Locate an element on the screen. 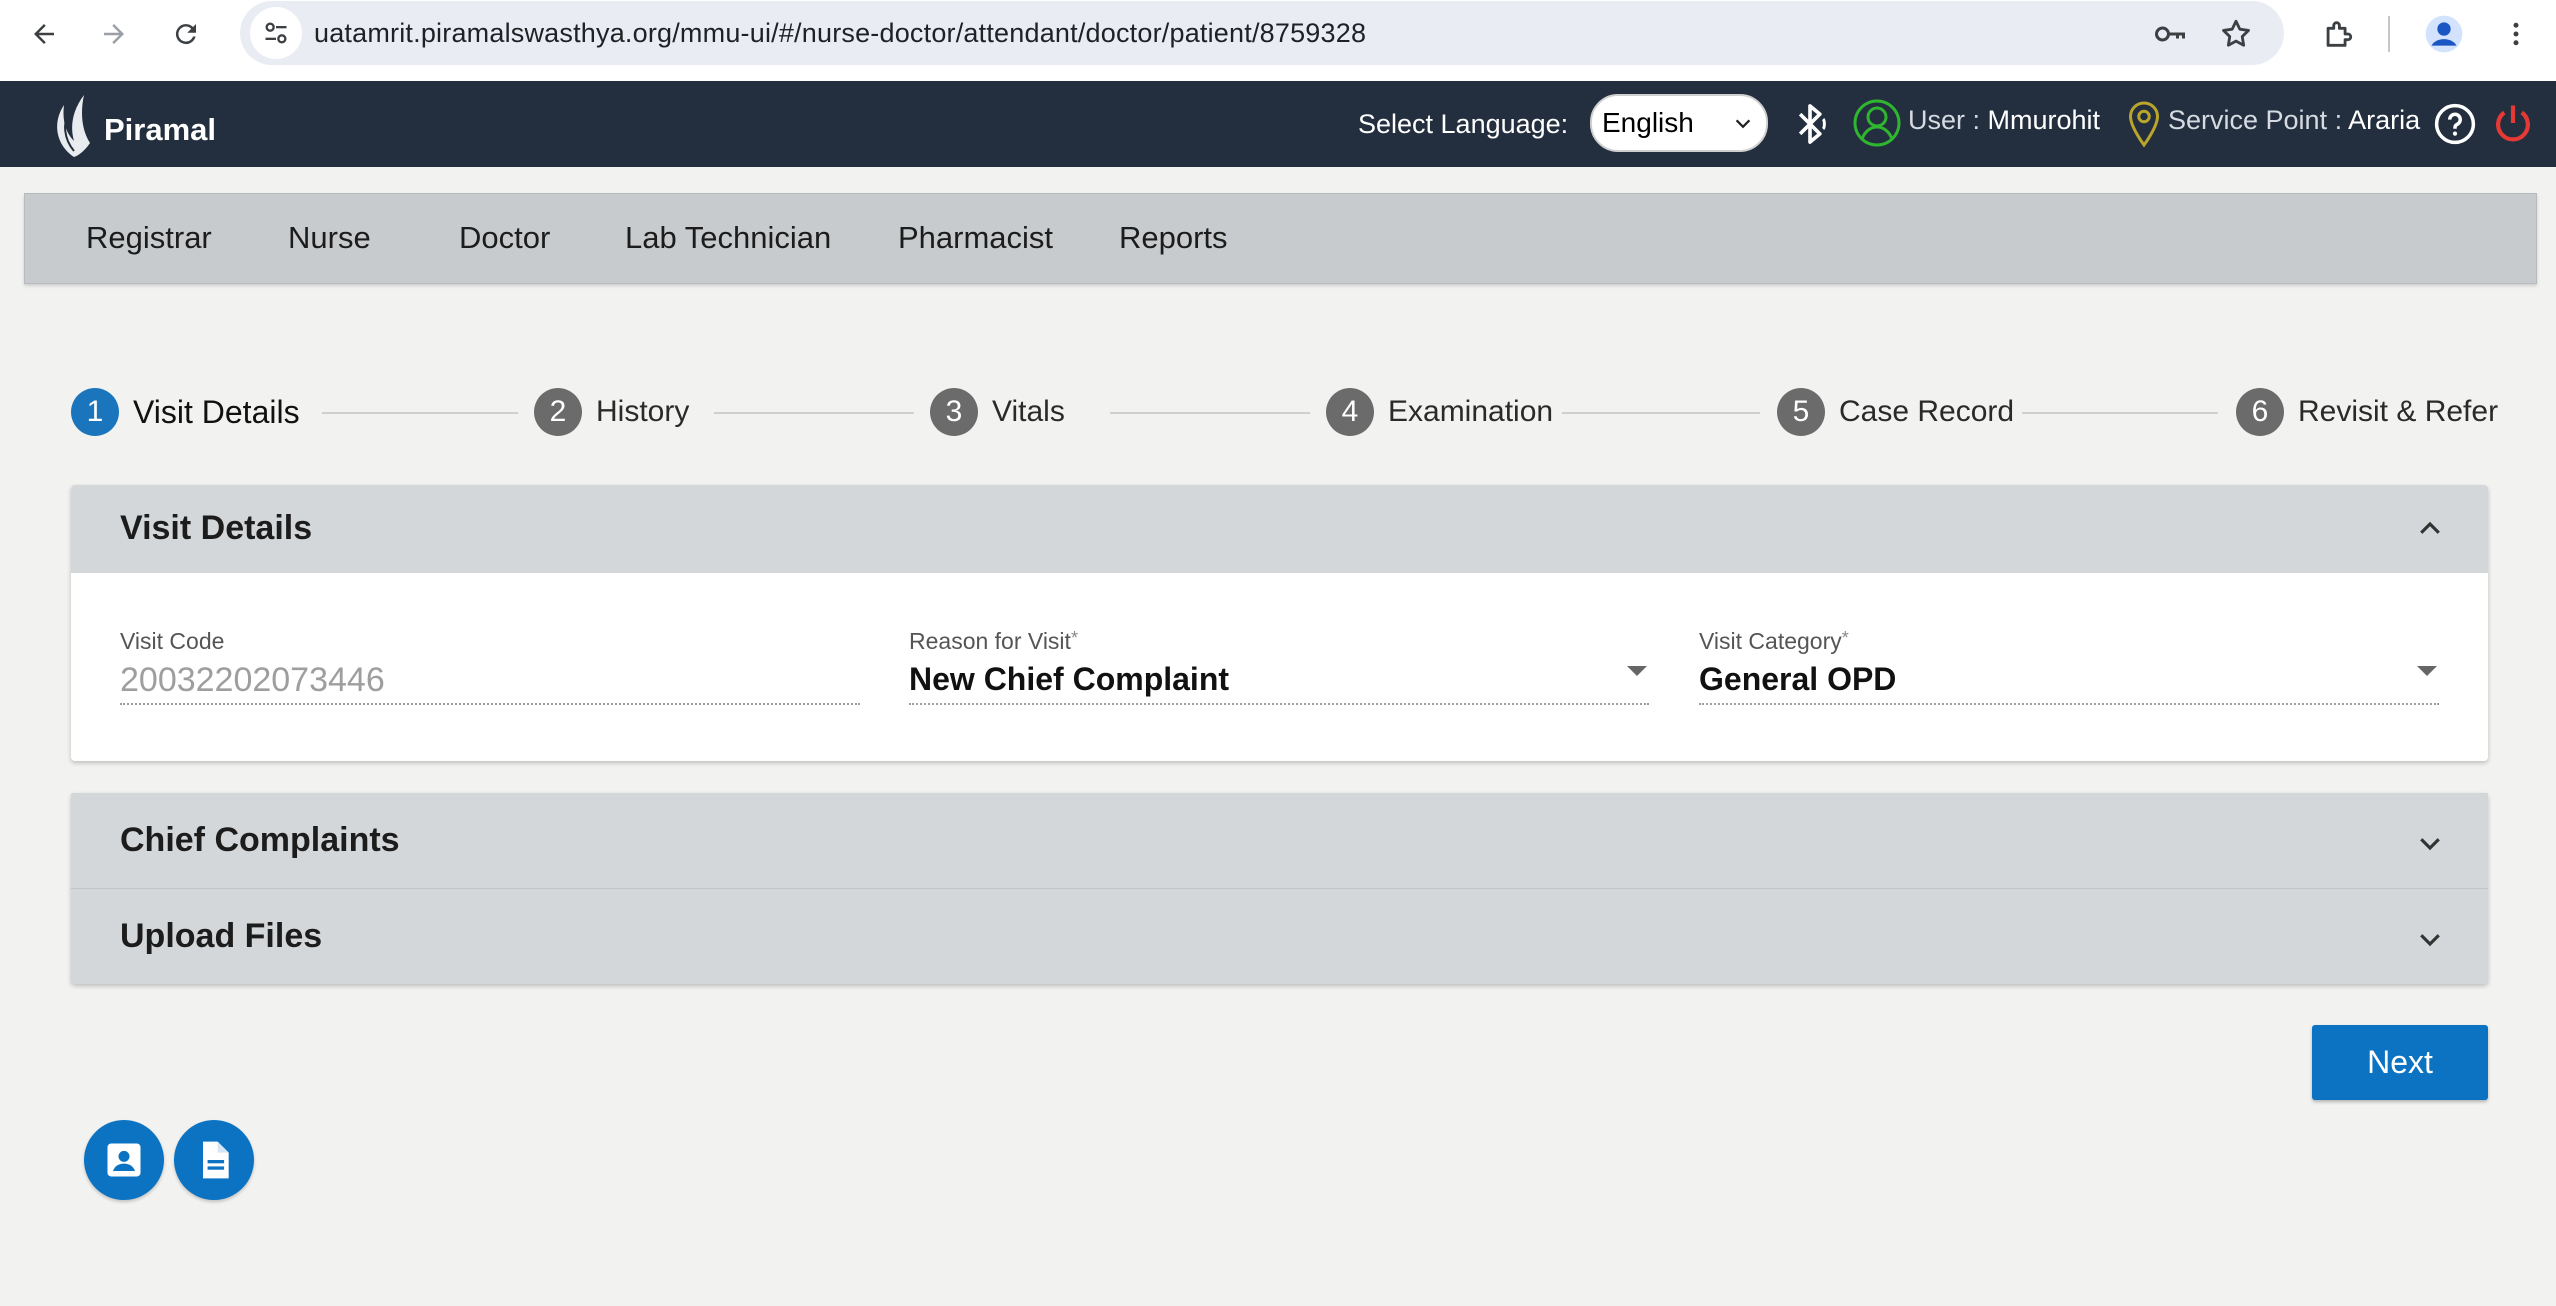  visit-category-select: Visit Category* General OPD is located at coordinates (2069, 666).